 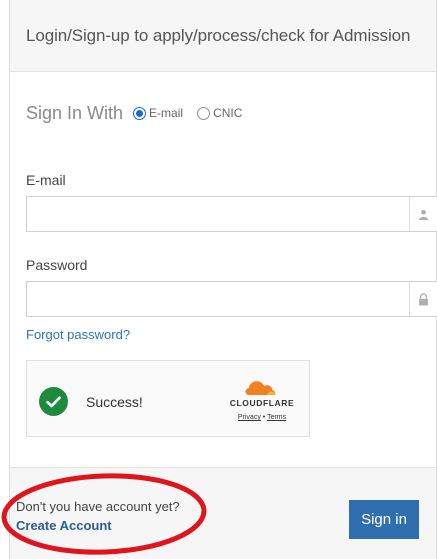 I want to click on sign-in-method-group: Sign In With E-mail CNIC, so click(x=141, y=113).